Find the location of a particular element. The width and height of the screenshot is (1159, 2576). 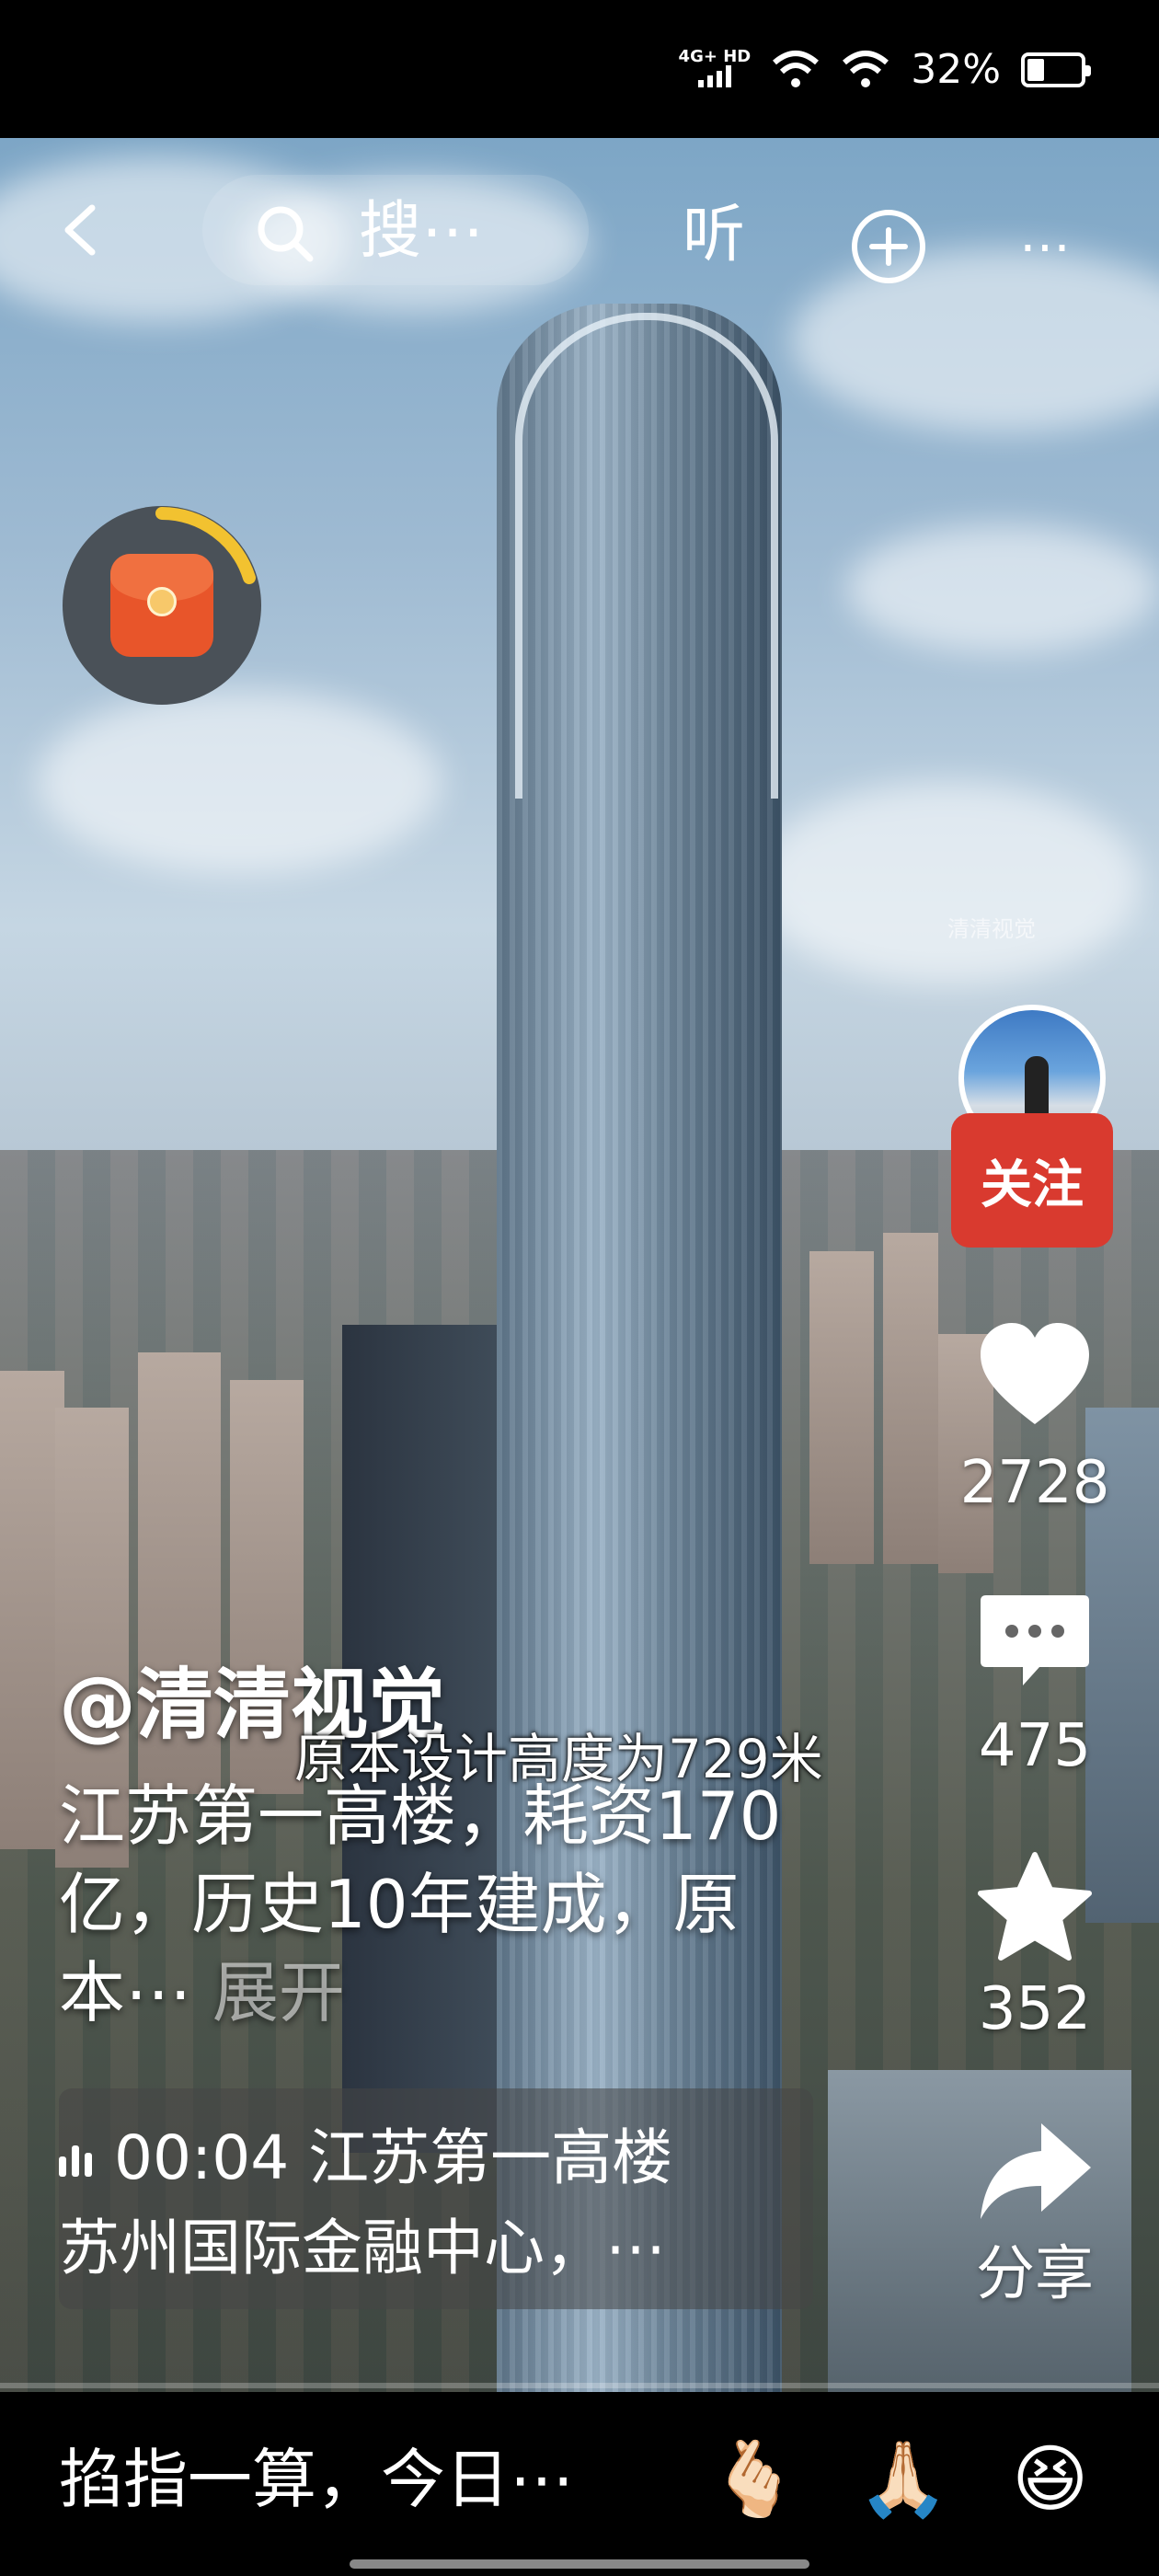

share-label: 分享 is located at coordinates (1034, 2274).